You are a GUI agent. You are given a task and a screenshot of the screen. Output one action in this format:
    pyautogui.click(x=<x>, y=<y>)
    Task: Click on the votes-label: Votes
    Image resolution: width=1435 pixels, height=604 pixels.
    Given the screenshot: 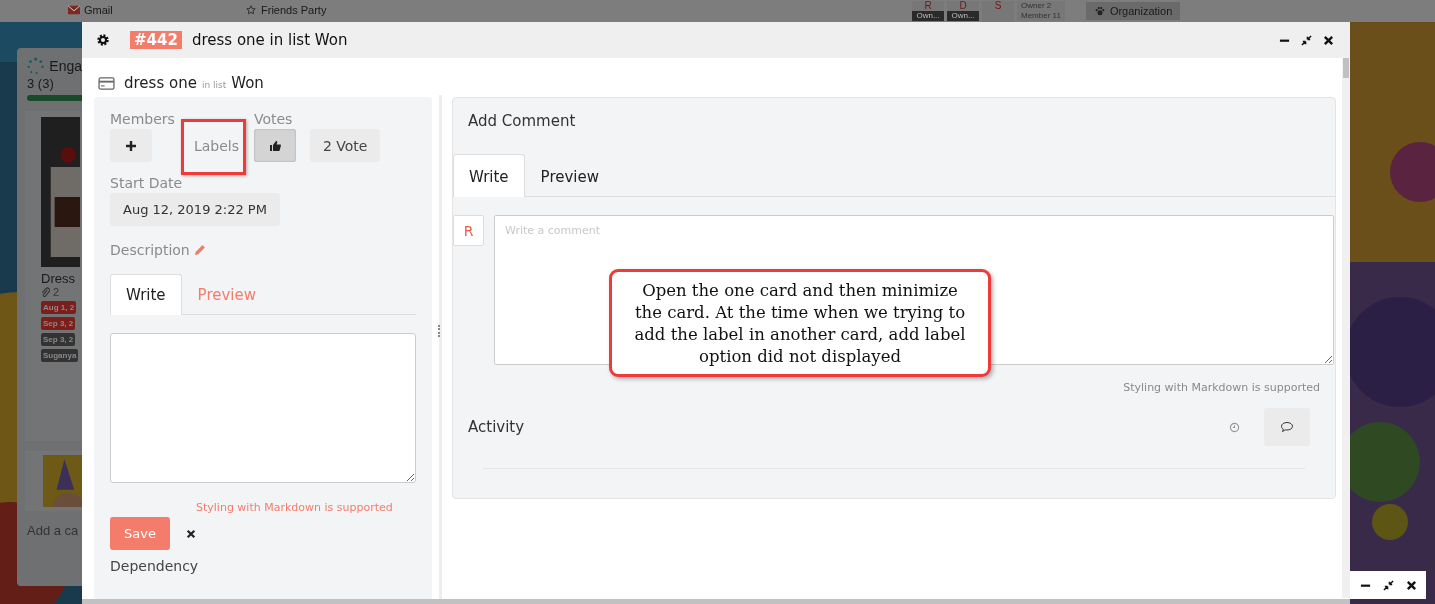 What is the action you would take?
    pyautogui.click(x=273, y=119)
    